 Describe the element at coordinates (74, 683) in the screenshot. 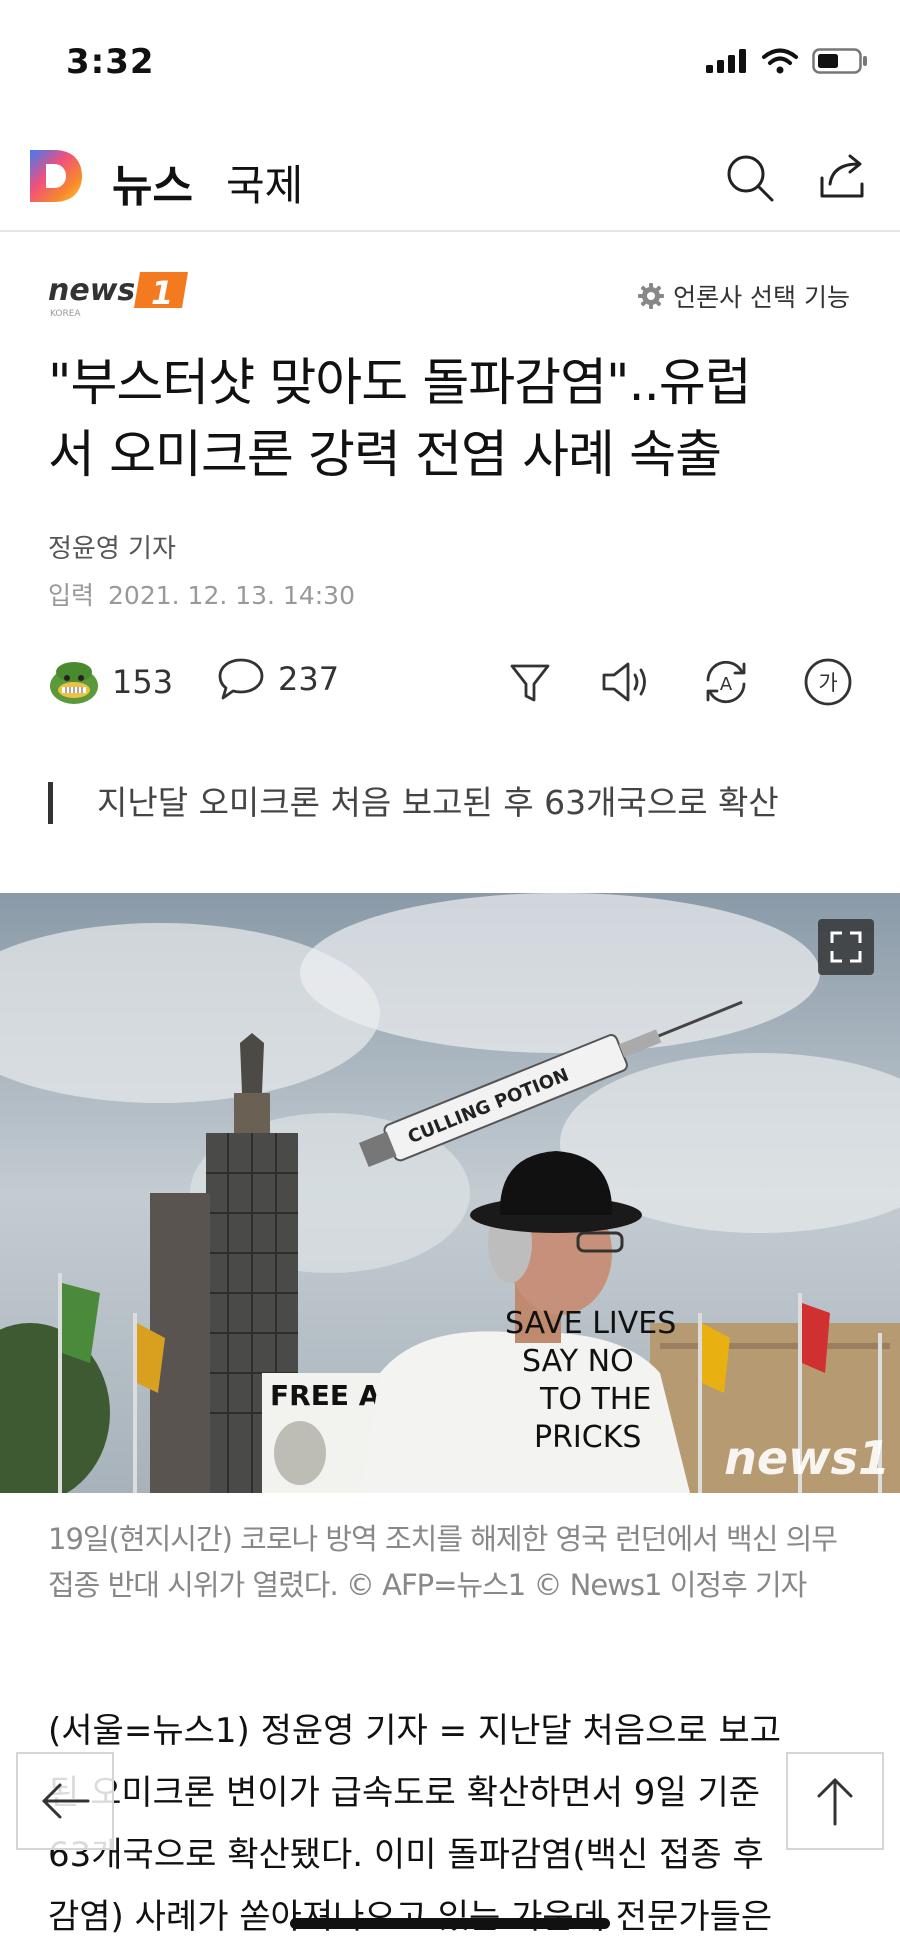

I see `reaction-icon` at that location.